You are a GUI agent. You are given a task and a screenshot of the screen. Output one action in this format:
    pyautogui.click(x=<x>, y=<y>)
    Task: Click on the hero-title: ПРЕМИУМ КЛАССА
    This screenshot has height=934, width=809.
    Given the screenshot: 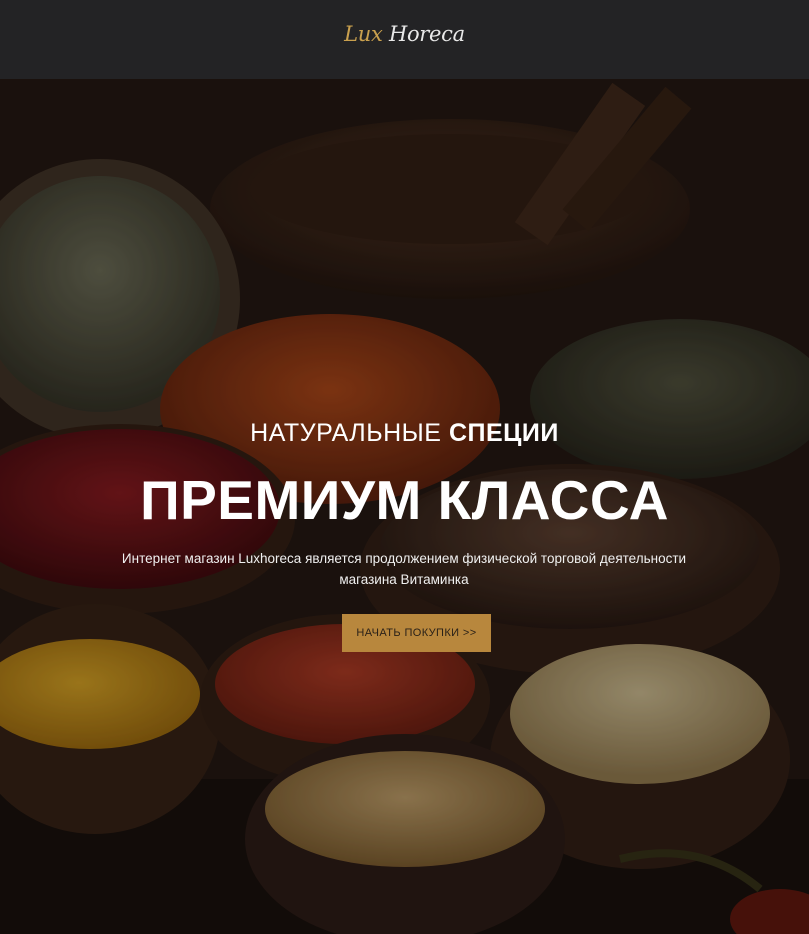 What is the action you would take?
    pyautogui.click(x=404, y=500)
    